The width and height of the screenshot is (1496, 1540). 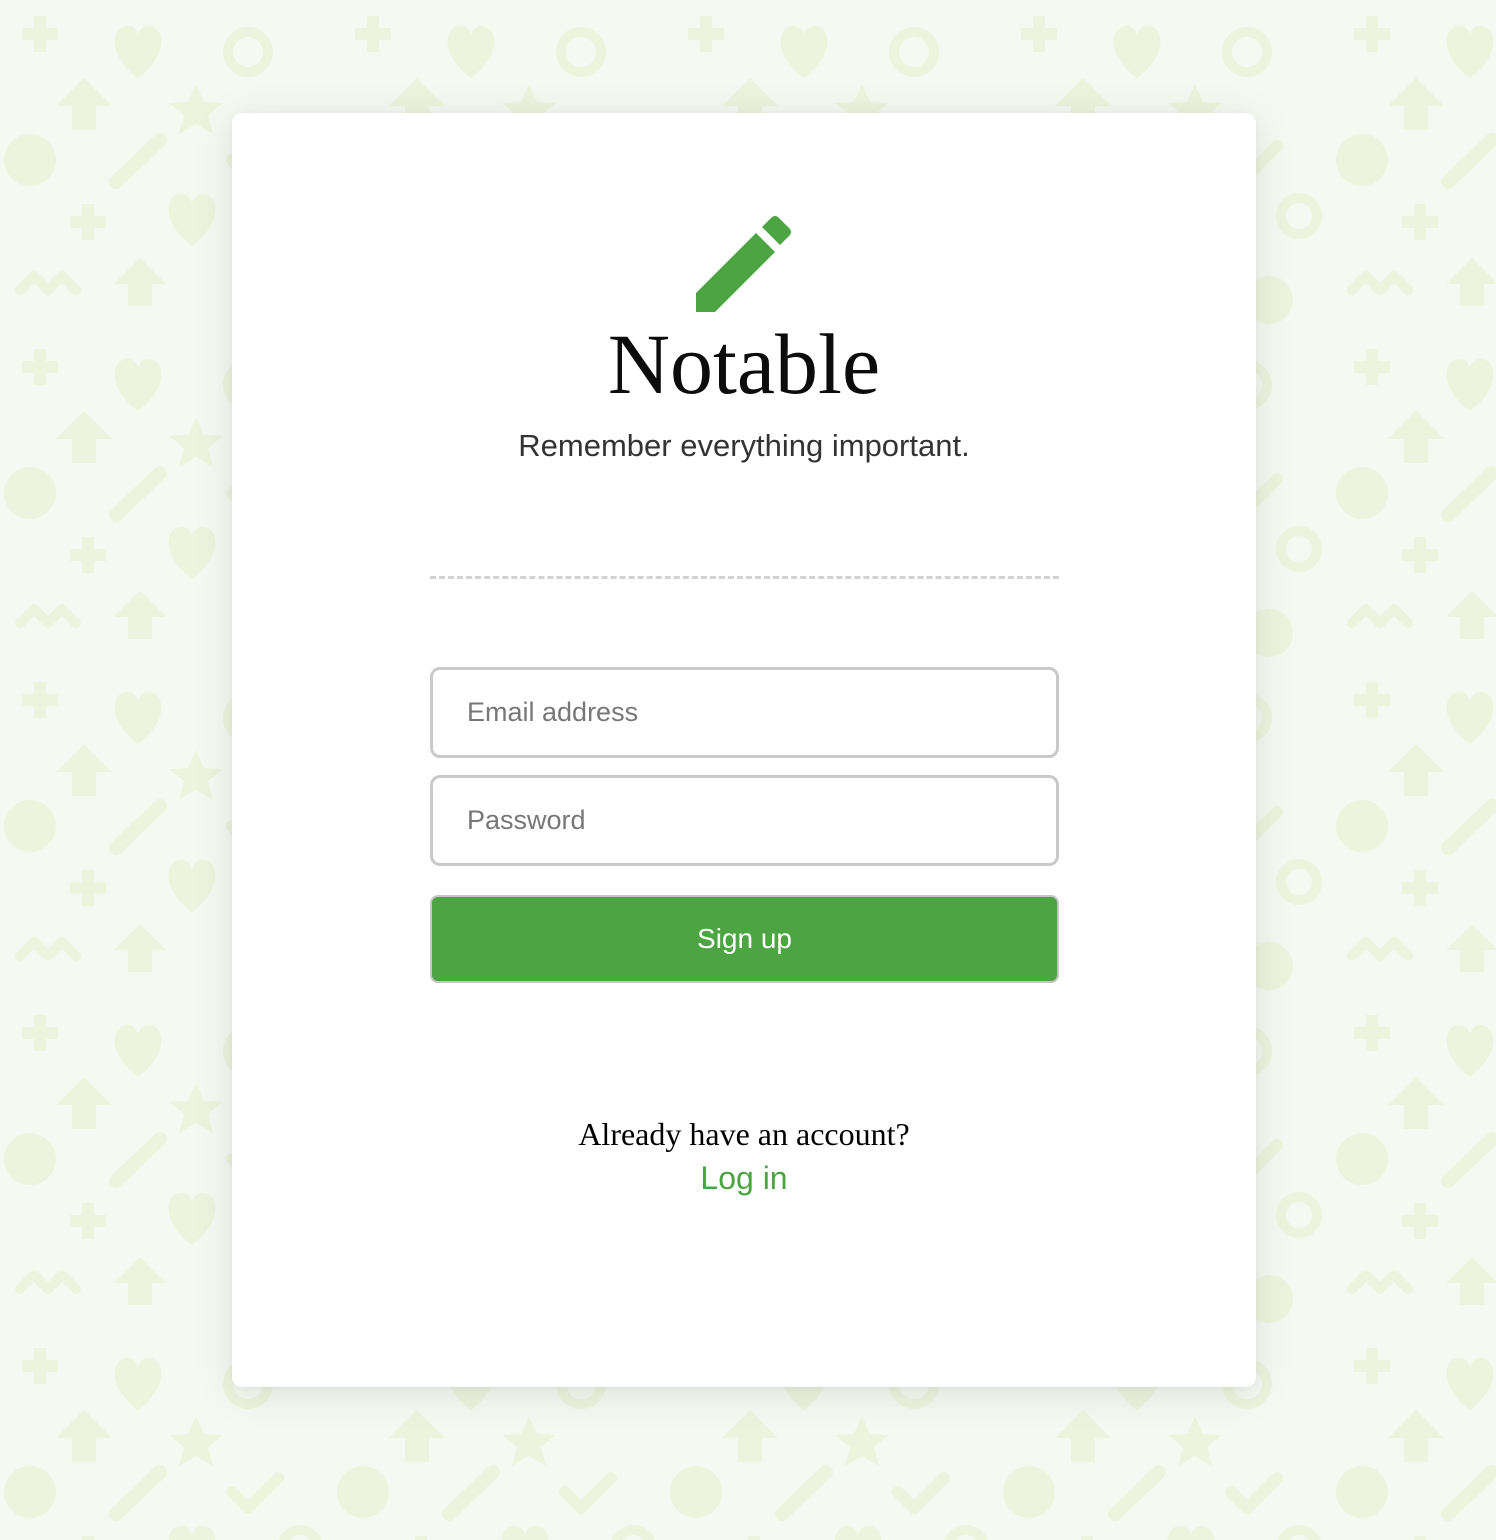 What do you see at coordinates (744, 1178) in the screenshot?
I see `log-in-link: Log in` at bounding box center [744, 1178].